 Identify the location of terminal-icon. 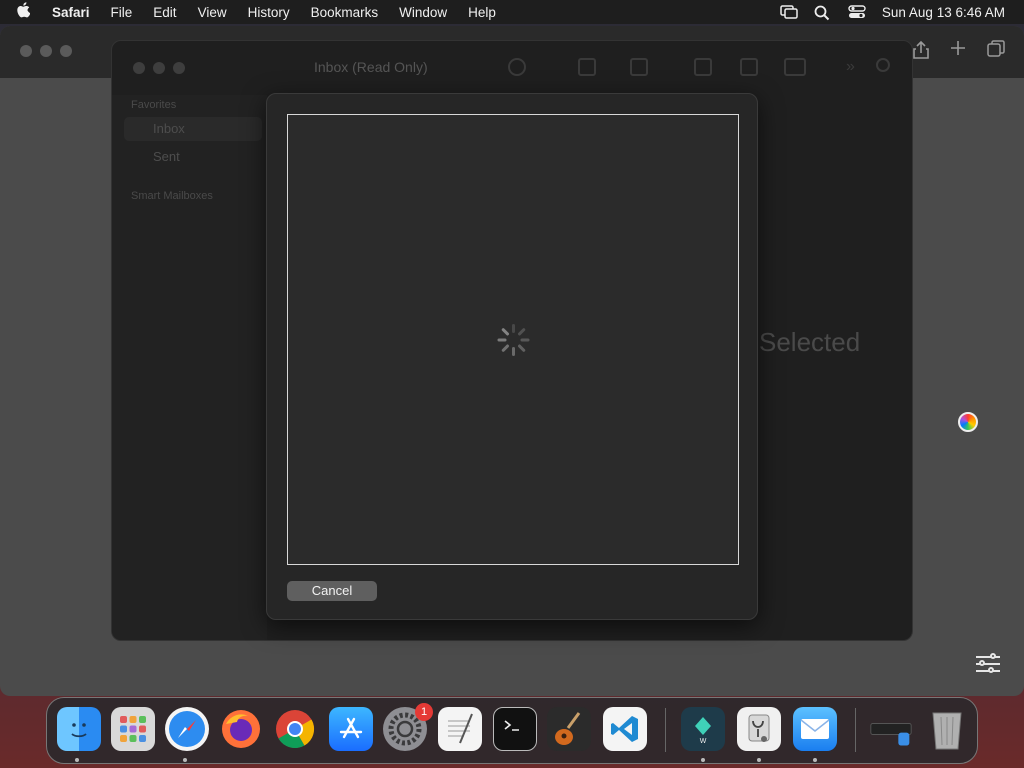
(515, 729).